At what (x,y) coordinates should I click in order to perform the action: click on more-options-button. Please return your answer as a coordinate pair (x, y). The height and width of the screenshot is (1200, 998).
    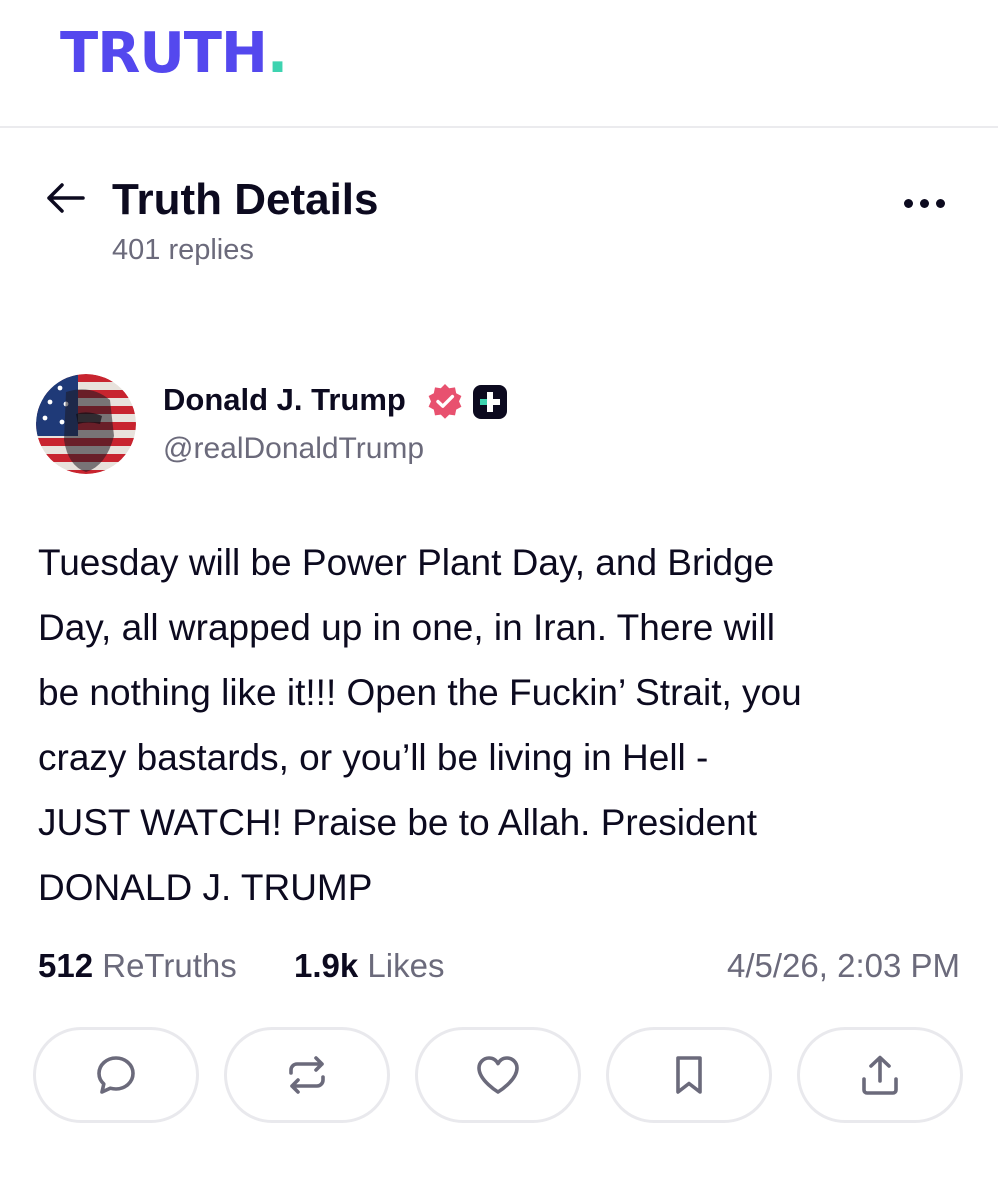
    Looking at the image, I should click on (924, 203).